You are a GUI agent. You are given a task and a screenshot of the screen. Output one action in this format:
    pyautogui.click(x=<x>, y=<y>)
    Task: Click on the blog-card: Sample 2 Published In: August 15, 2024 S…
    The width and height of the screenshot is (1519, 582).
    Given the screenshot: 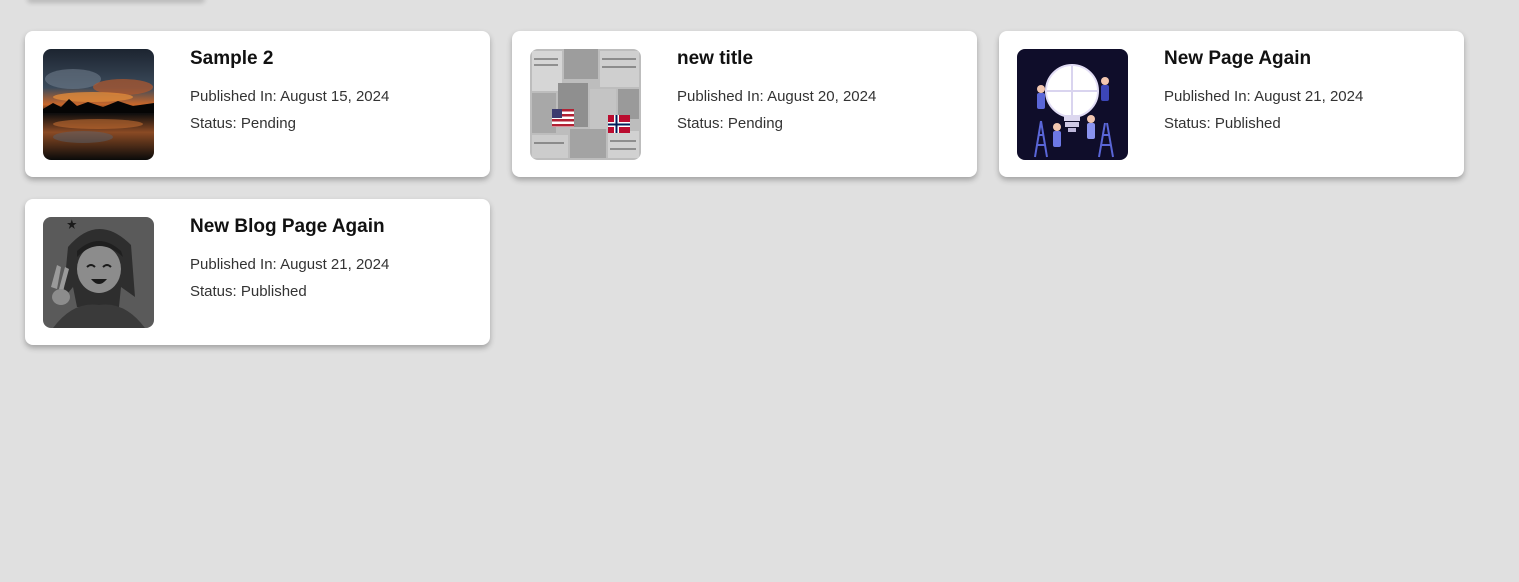 What is the action you would take?
    pyautogui.click(x=257, y=104)
    